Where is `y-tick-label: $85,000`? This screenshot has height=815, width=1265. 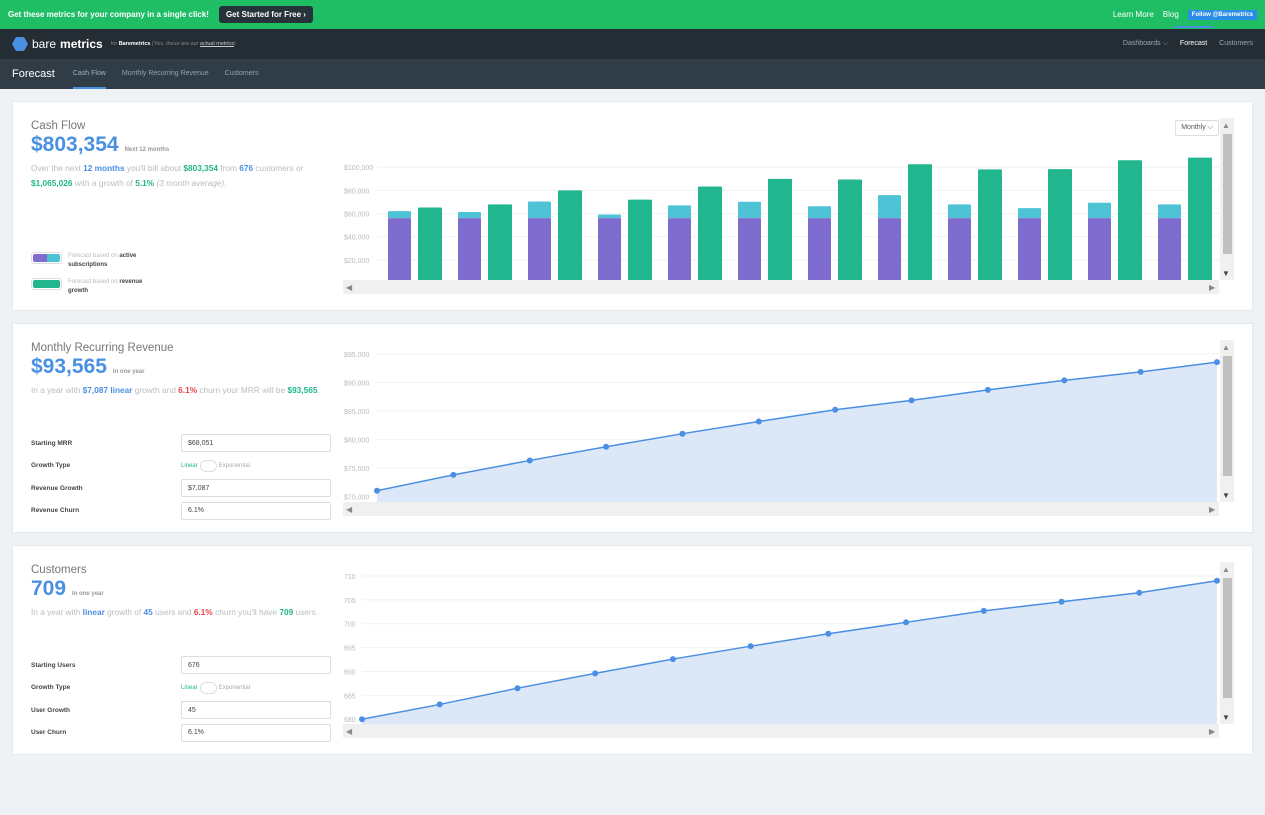
y-tick-label: $85,000 is located at coordinates (356, 412).